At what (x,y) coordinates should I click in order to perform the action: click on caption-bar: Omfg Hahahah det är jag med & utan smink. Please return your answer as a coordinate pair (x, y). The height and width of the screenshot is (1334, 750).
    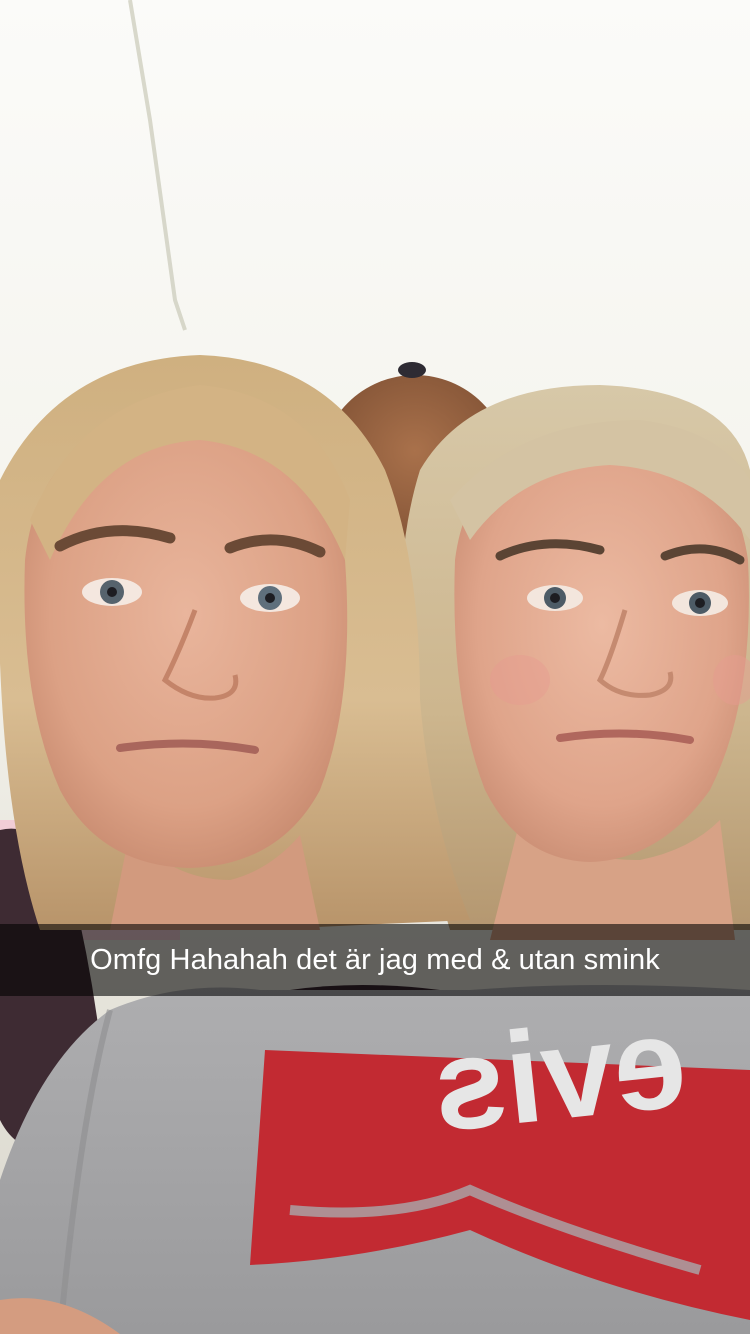
    Looking at the image, I should click on (375, 960).